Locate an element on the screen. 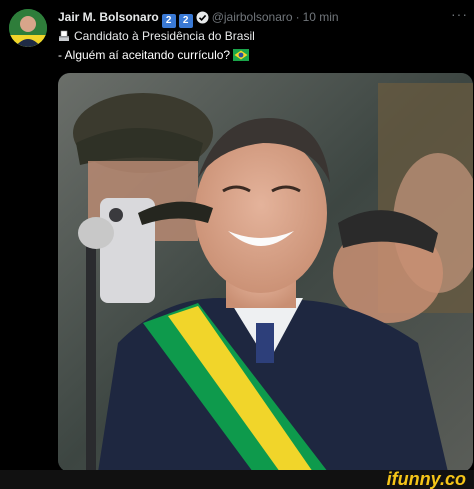 The width and height of the screenshot is (474, 489). timestamp: 10 min is located at coordinates (321, 17).